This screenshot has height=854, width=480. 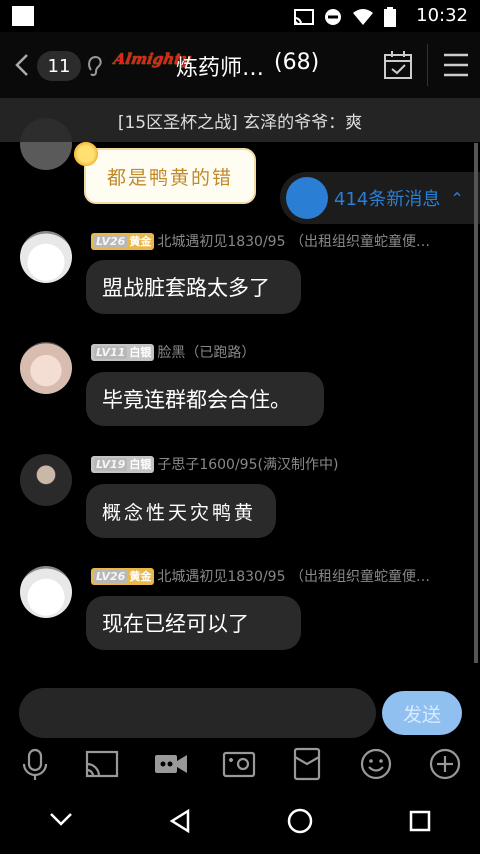 I want to click on notification-icon, so click(x=23, y=16).